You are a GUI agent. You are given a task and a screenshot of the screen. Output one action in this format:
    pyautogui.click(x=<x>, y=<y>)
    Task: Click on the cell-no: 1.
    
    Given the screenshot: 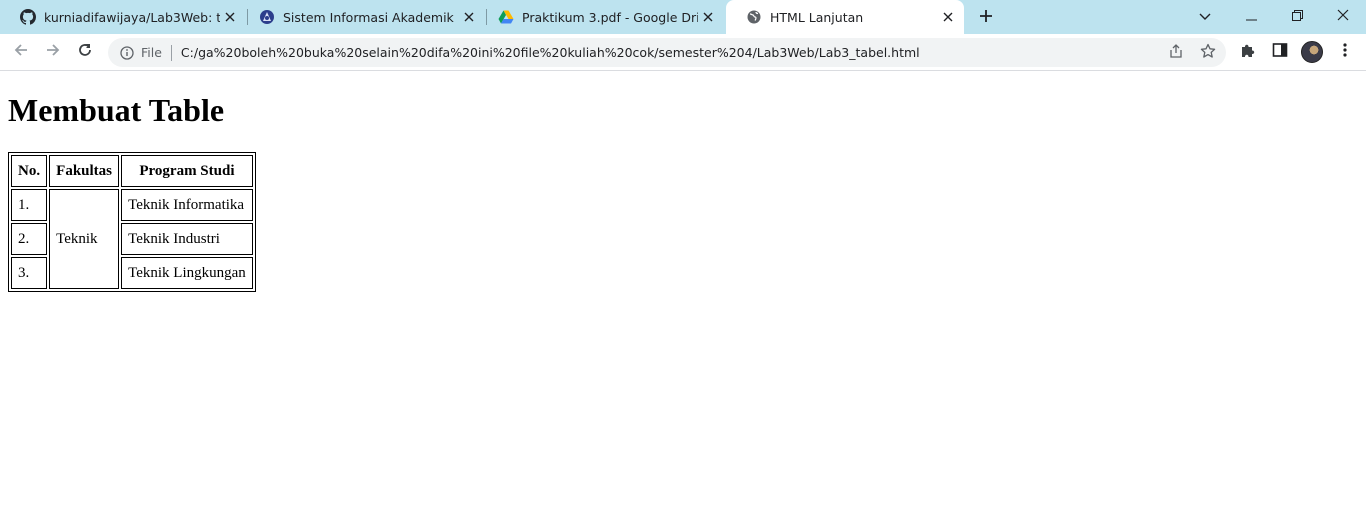 What is the action you would take?
    pyautogui.click(x=29, y=205)
    